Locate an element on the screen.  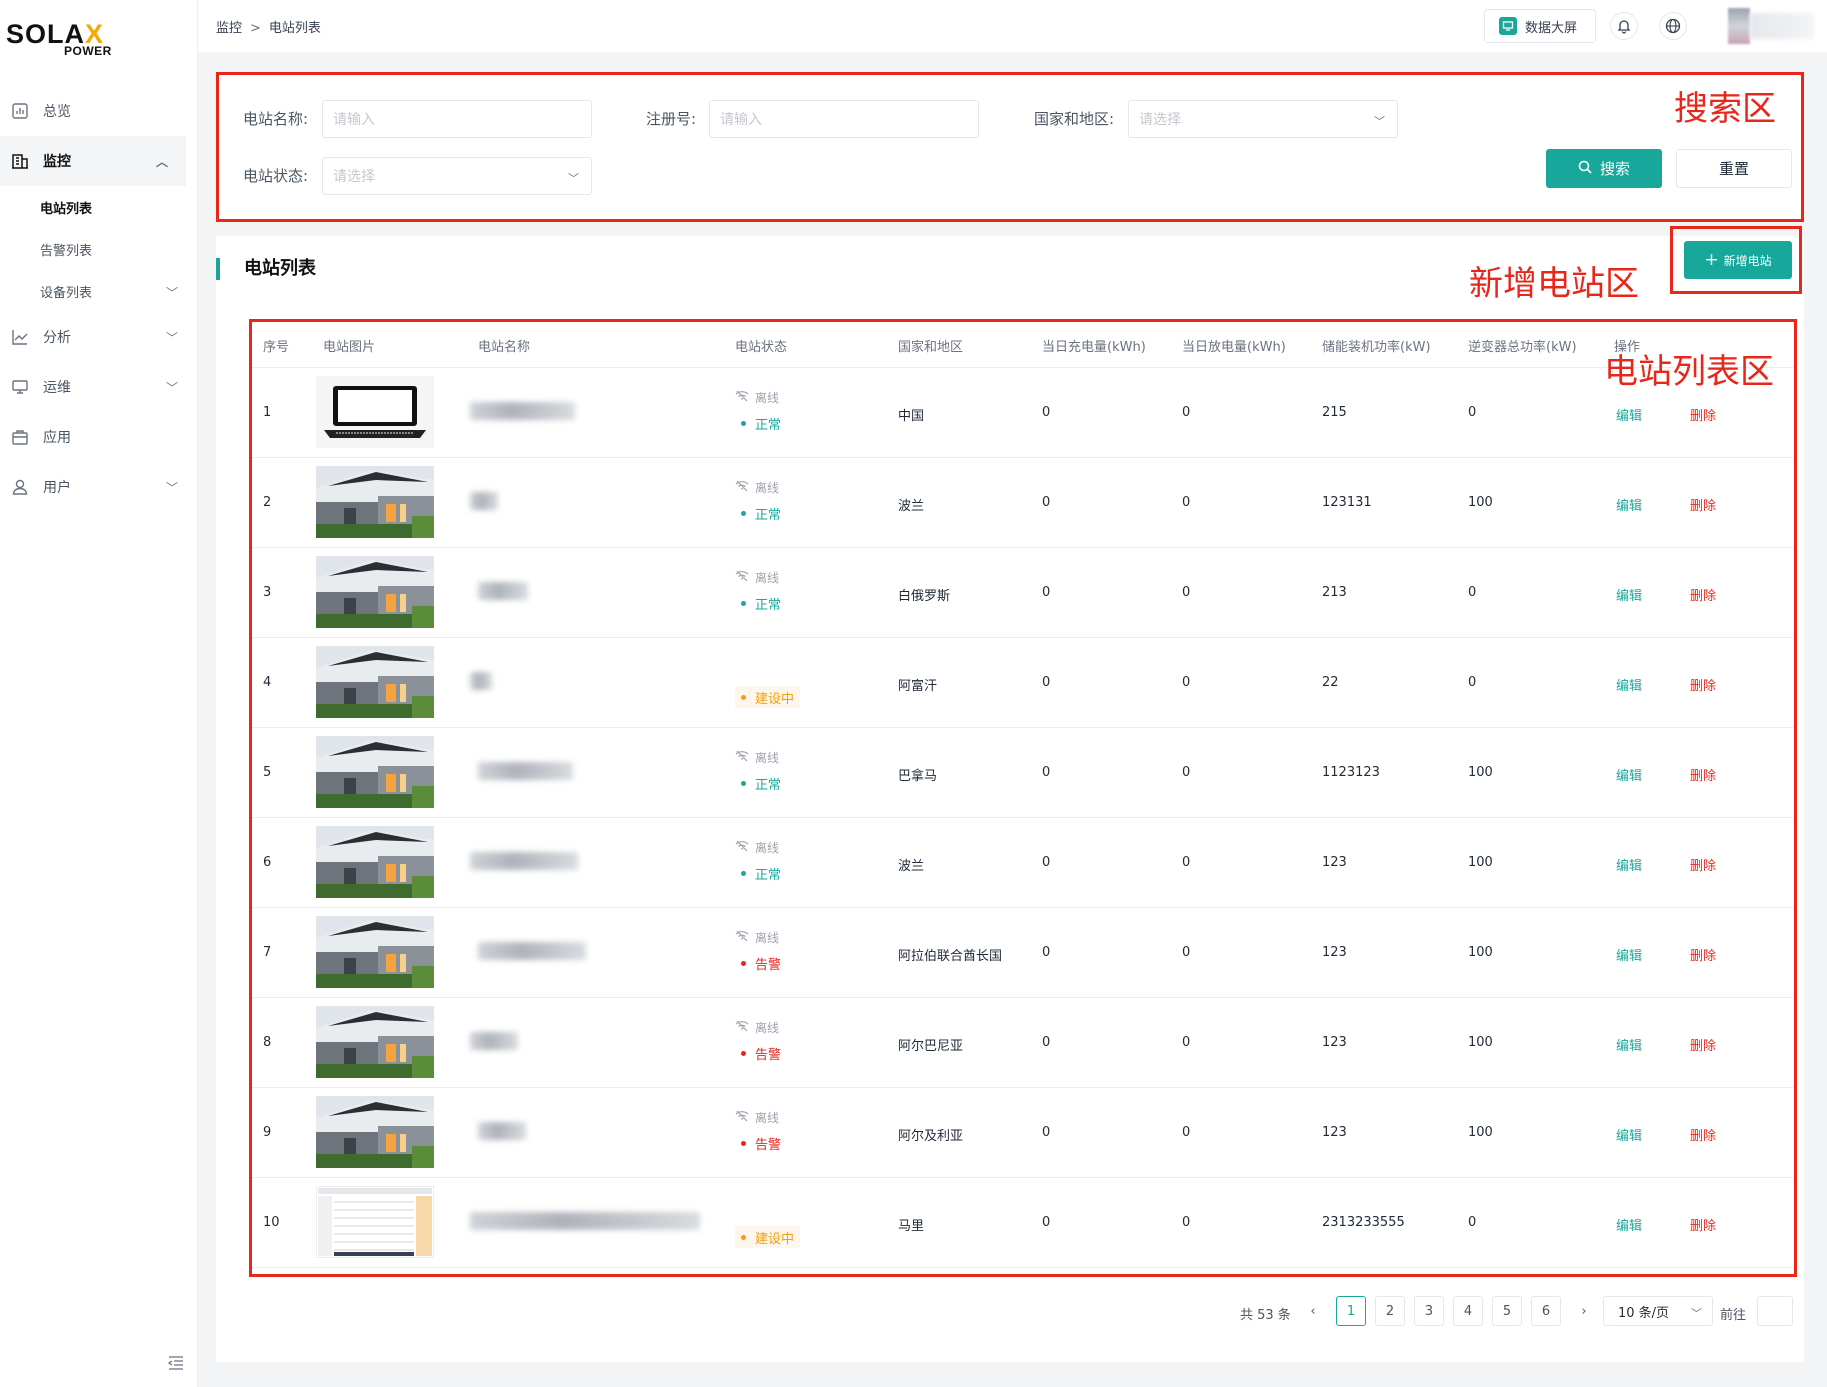
add-station-button: + 新增电站 is located at coordinates (1738, 260).